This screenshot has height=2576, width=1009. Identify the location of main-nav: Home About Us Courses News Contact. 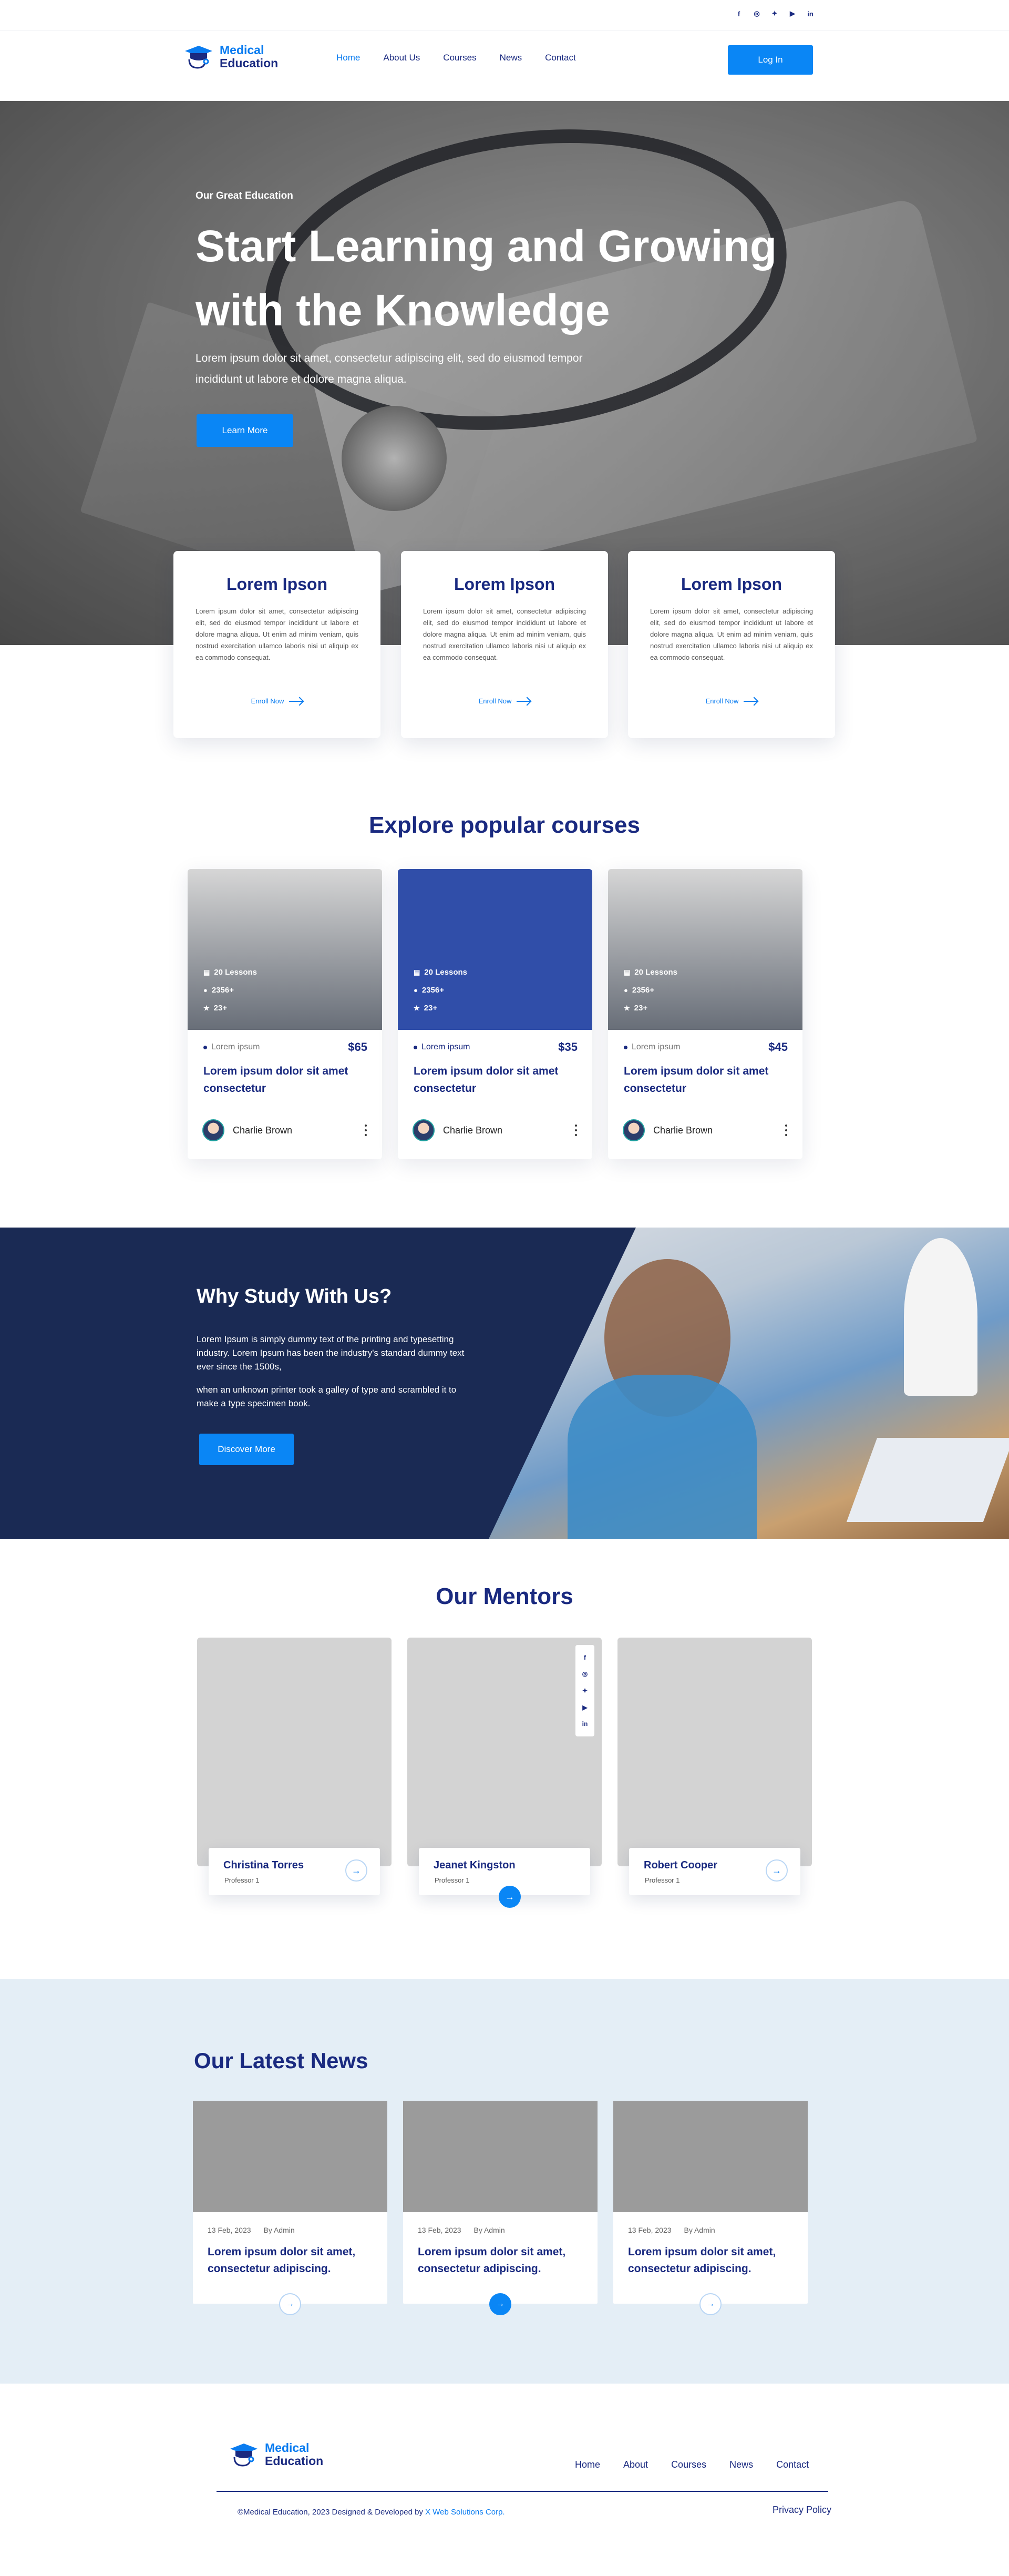
(456, 58).